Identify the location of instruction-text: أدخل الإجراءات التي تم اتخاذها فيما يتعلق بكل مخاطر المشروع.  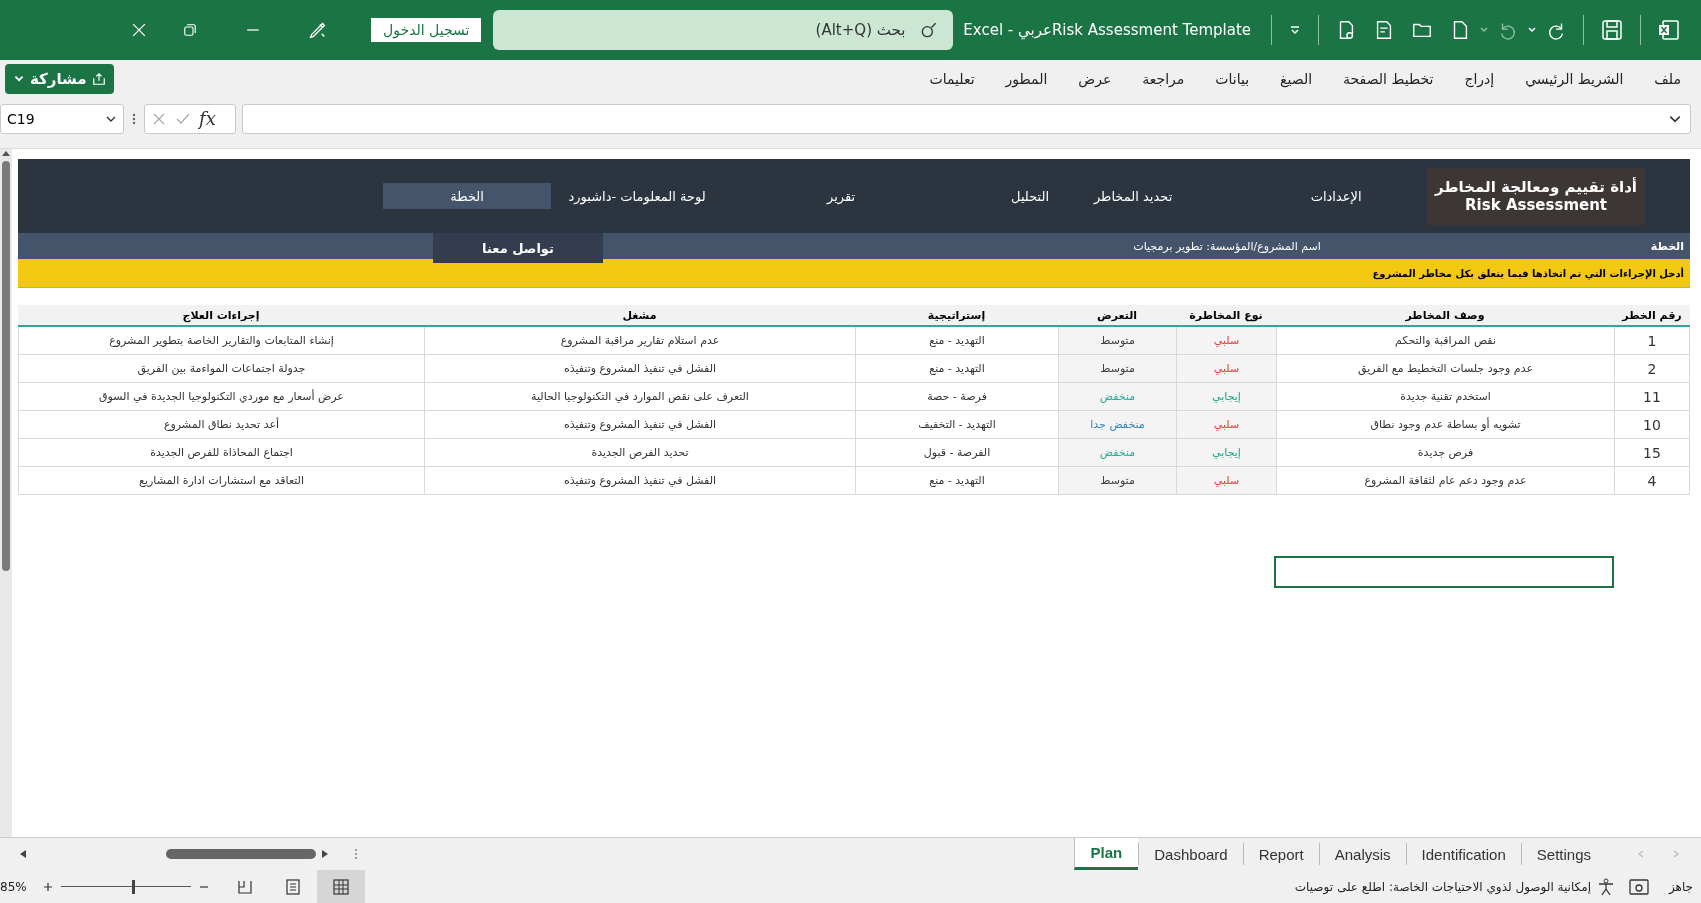
(1528, 273).